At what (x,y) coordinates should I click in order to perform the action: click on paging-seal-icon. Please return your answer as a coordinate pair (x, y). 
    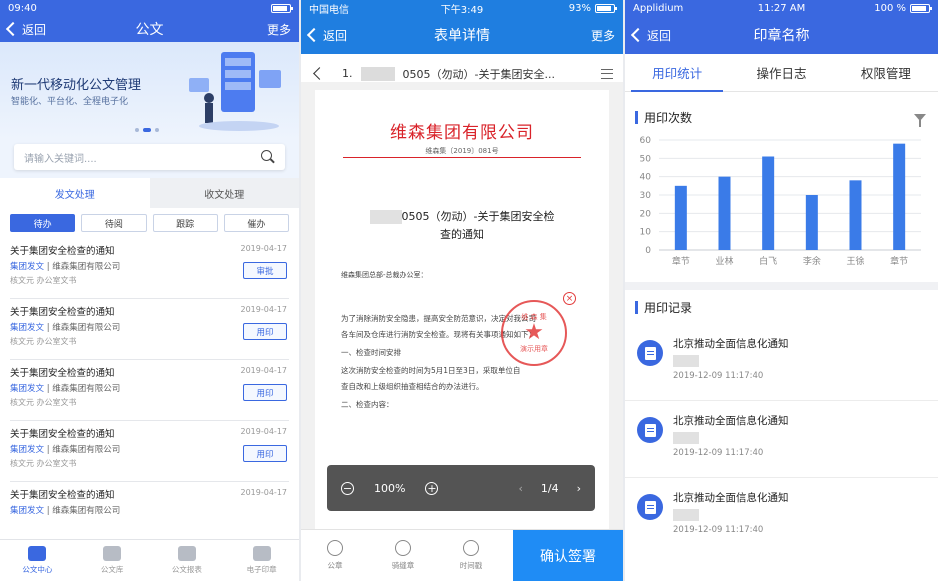
    Looking at the image, I should click on (403, 548).